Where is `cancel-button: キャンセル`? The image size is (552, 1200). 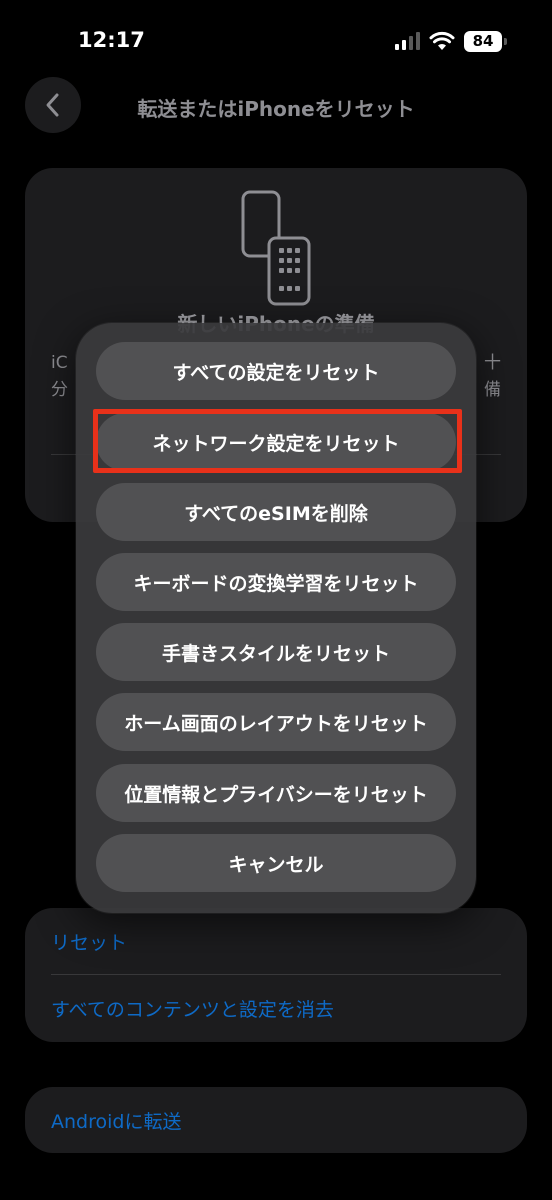 cancel-button: キャンセル is located at coordinates (276, 863).